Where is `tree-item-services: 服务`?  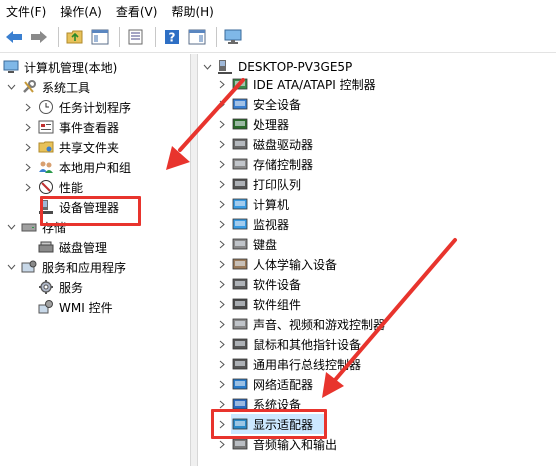 tree-item-services: 服务 is located at coordinates (60, 287).